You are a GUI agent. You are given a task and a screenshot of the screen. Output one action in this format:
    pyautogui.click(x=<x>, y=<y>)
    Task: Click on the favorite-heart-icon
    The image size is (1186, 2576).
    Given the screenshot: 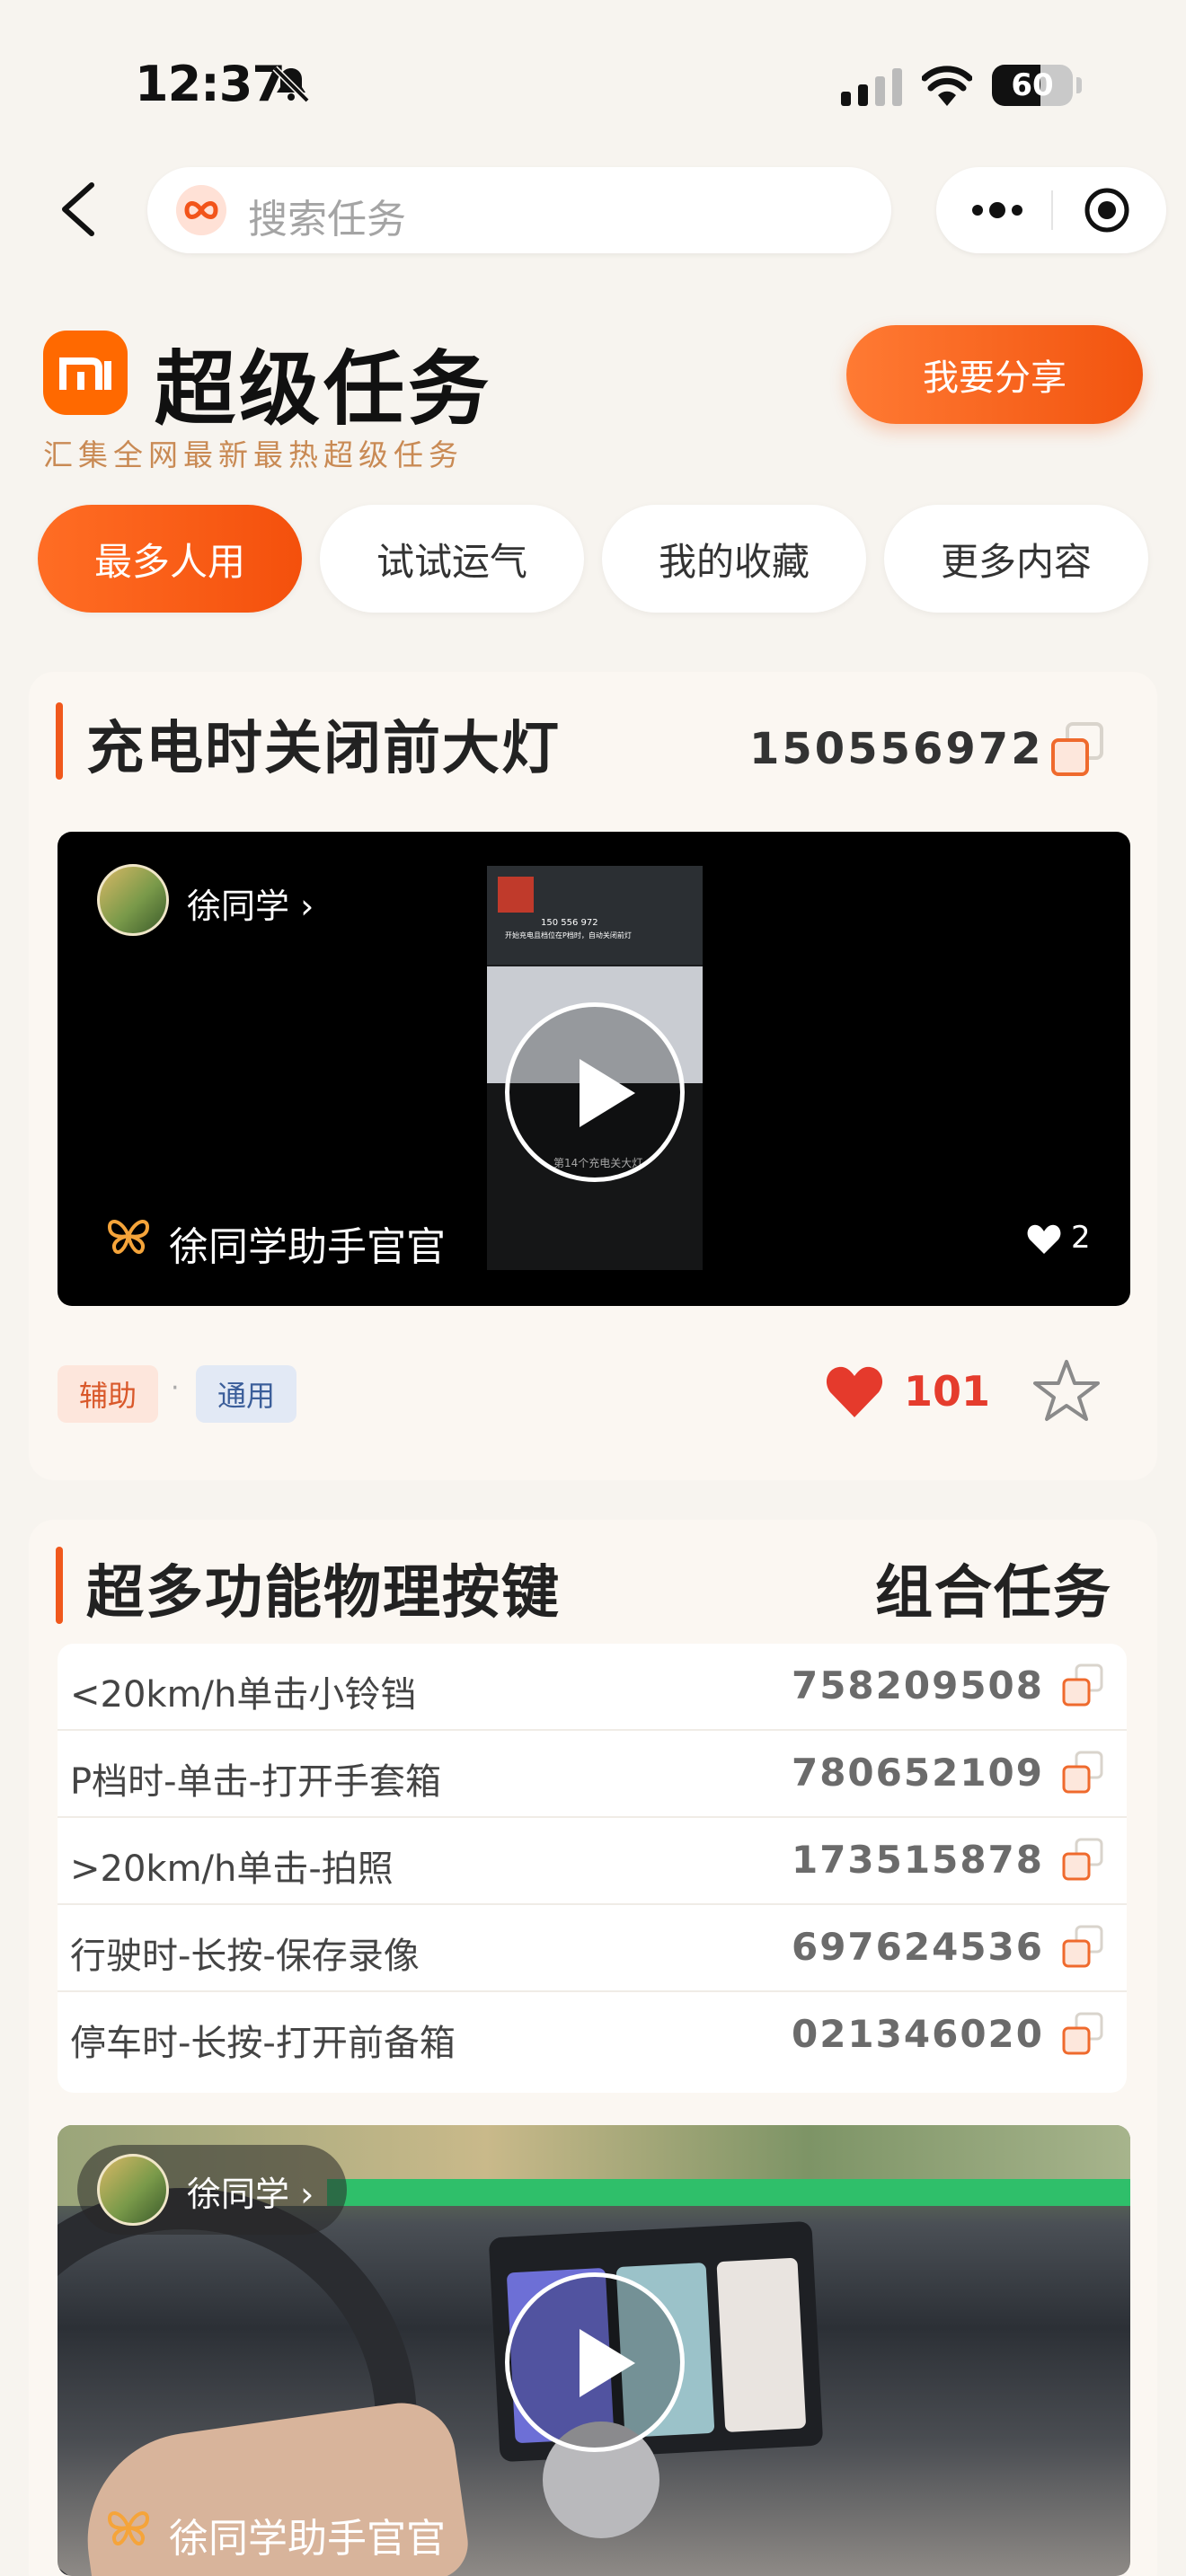 What is the action you would take?
    pyautogui.click(x=854, y=1392)
    